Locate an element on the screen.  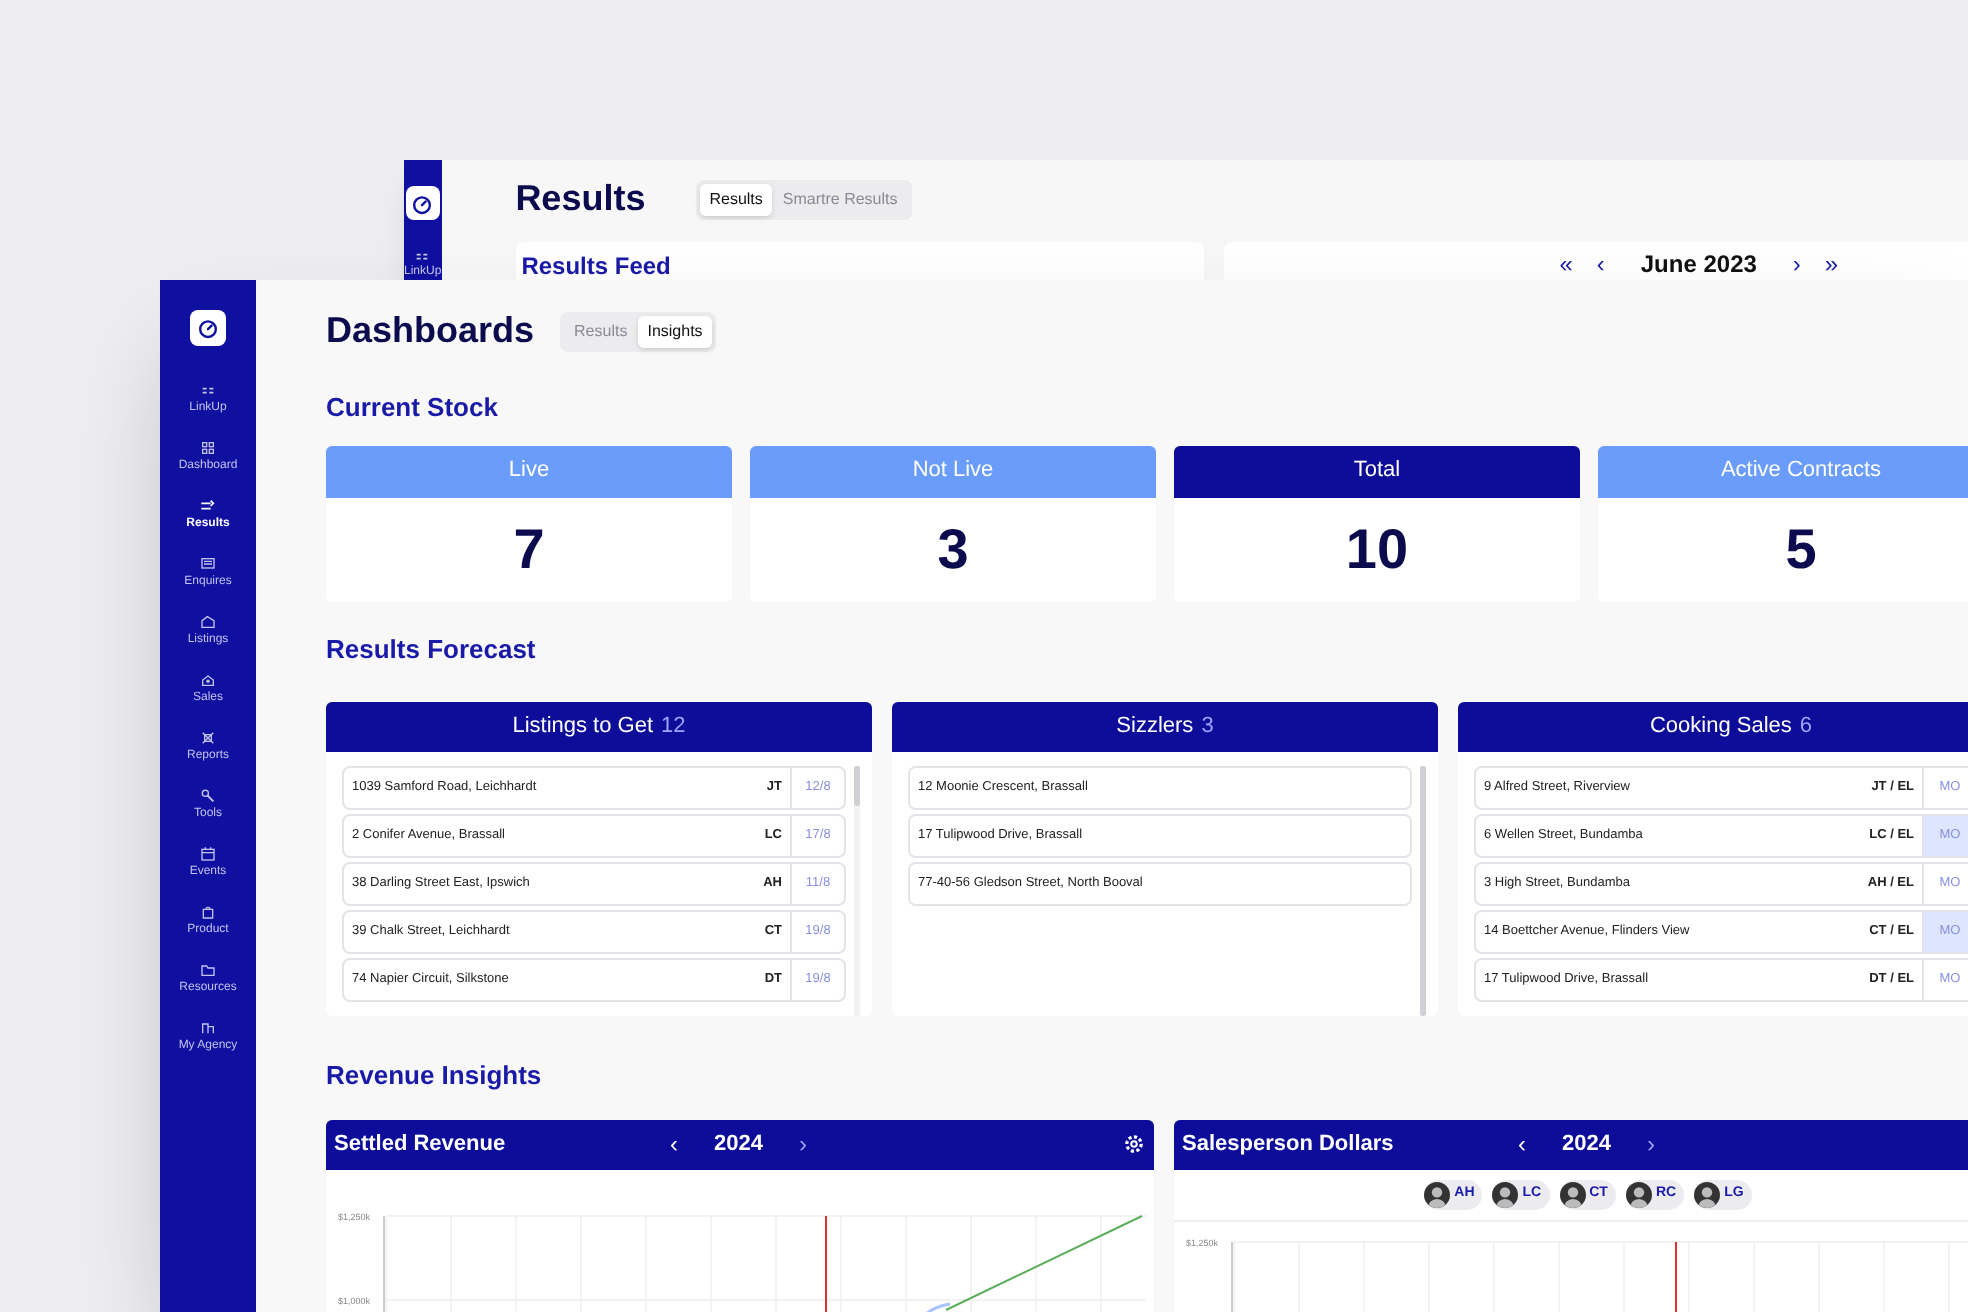
chart-title: Settled Revenue is located at coordinates (421, 1144).